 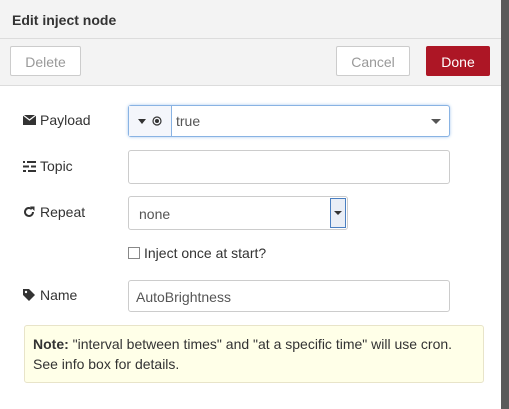 I want to click on topic-label-row: Topic, so click(x=47, y=166).